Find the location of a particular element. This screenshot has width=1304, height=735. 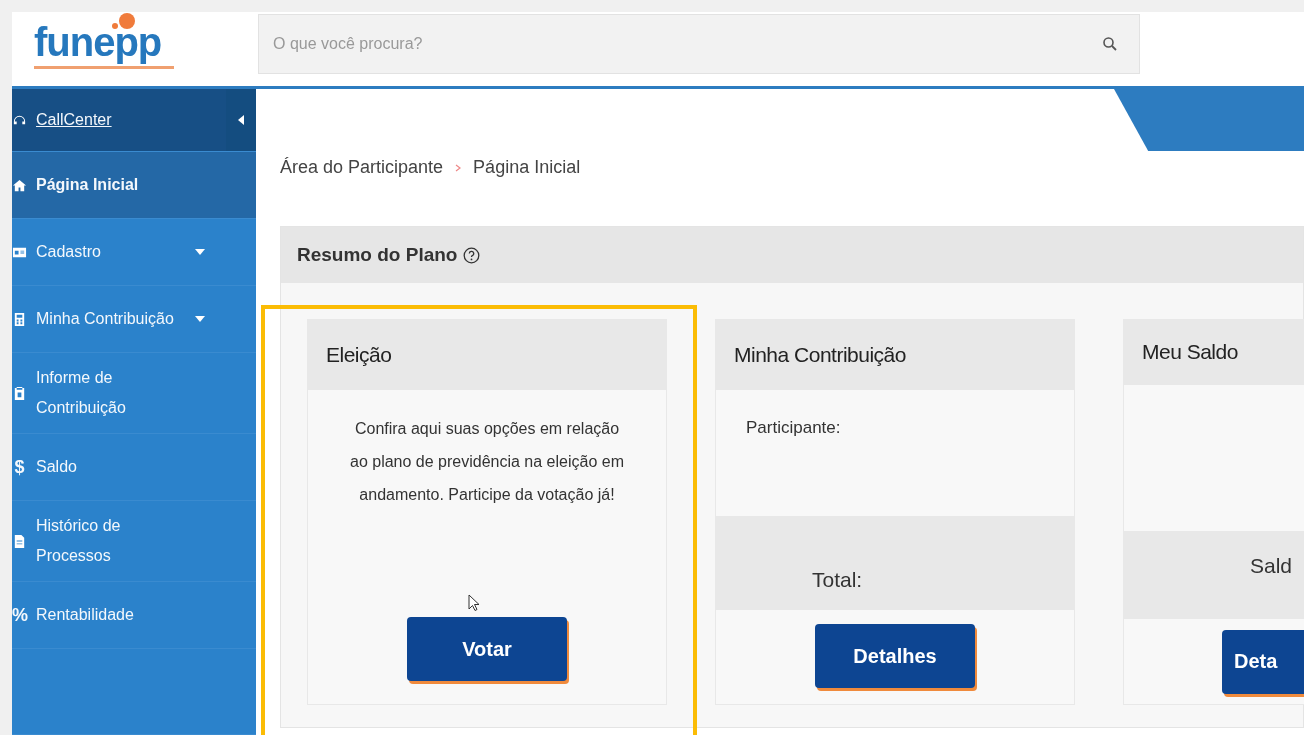

document-icon is located at coordinates (19, 393).